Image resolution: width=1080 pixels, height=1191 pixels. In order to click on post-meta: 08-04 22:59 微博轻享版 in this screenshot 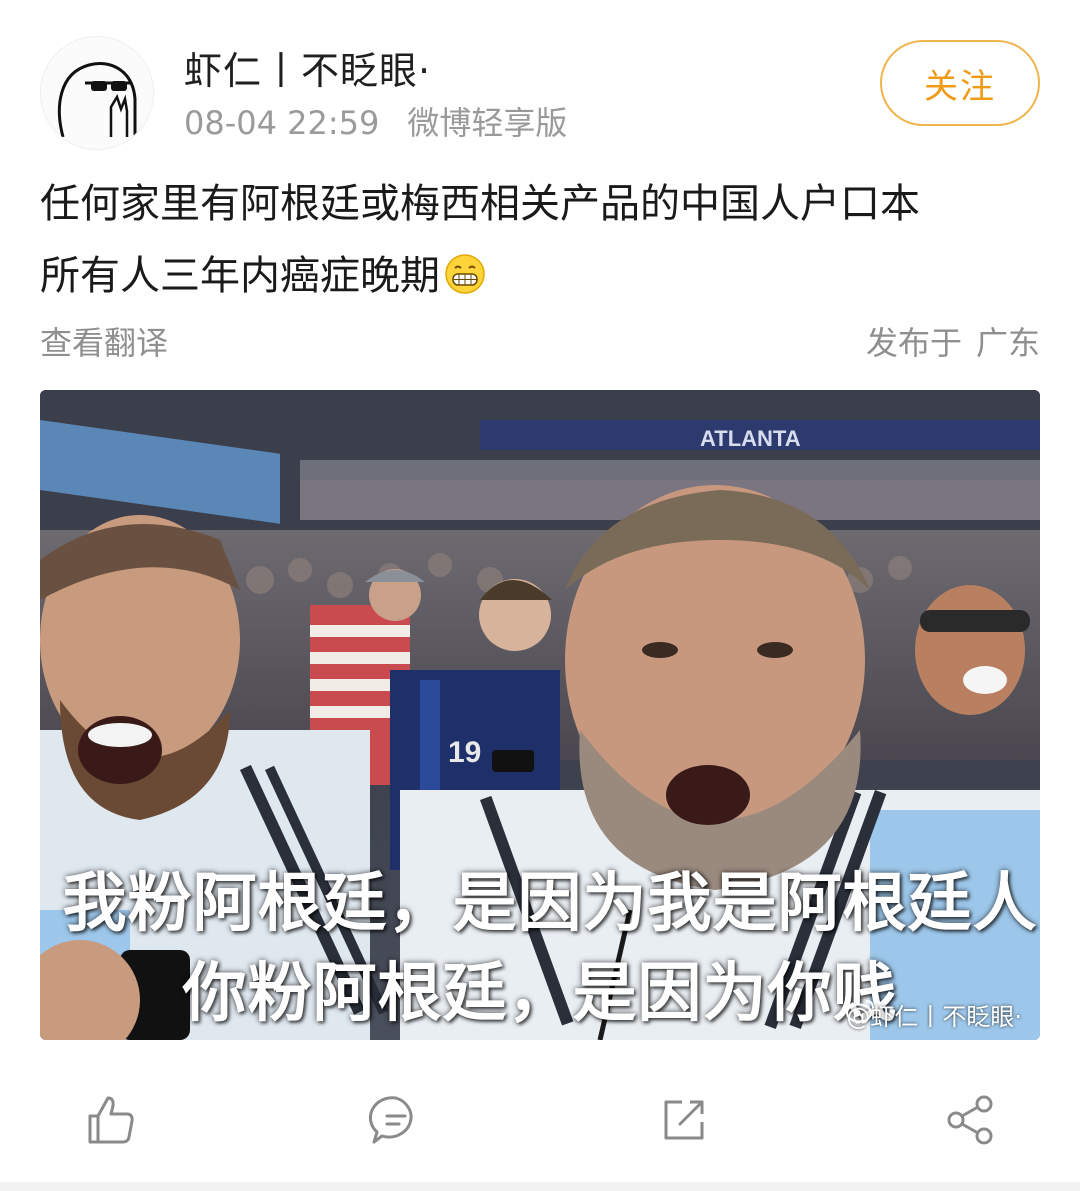, I will do `click(375, 121)`.